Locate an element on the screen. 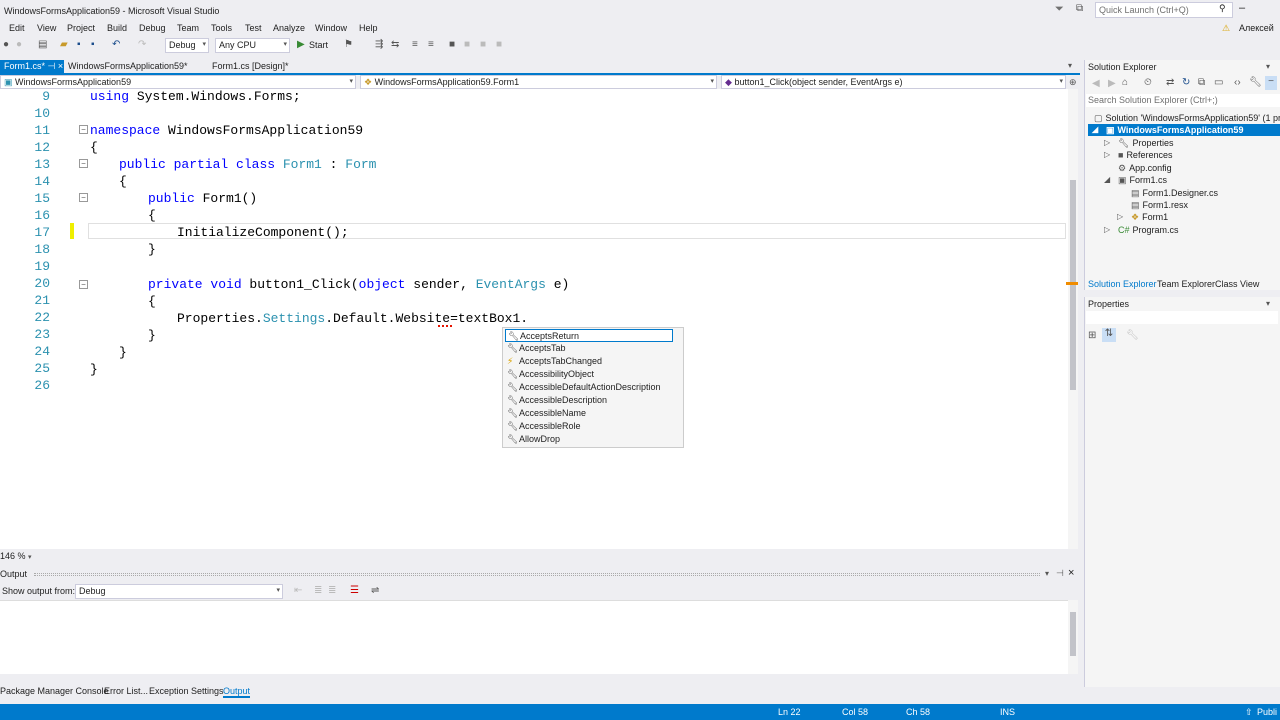 The image size is (1280, 720). collapse-icon: ◢ is located at coordinates (1107, 179).